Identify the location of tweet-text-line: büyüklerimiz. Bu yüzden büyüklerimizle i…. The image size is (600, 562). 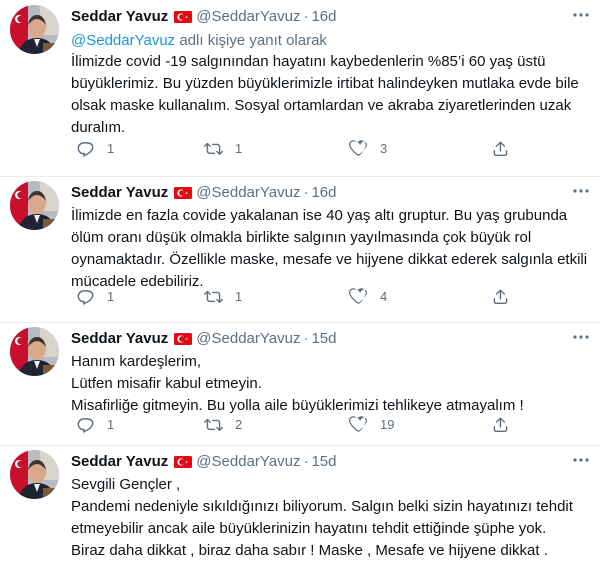
(325, 83).